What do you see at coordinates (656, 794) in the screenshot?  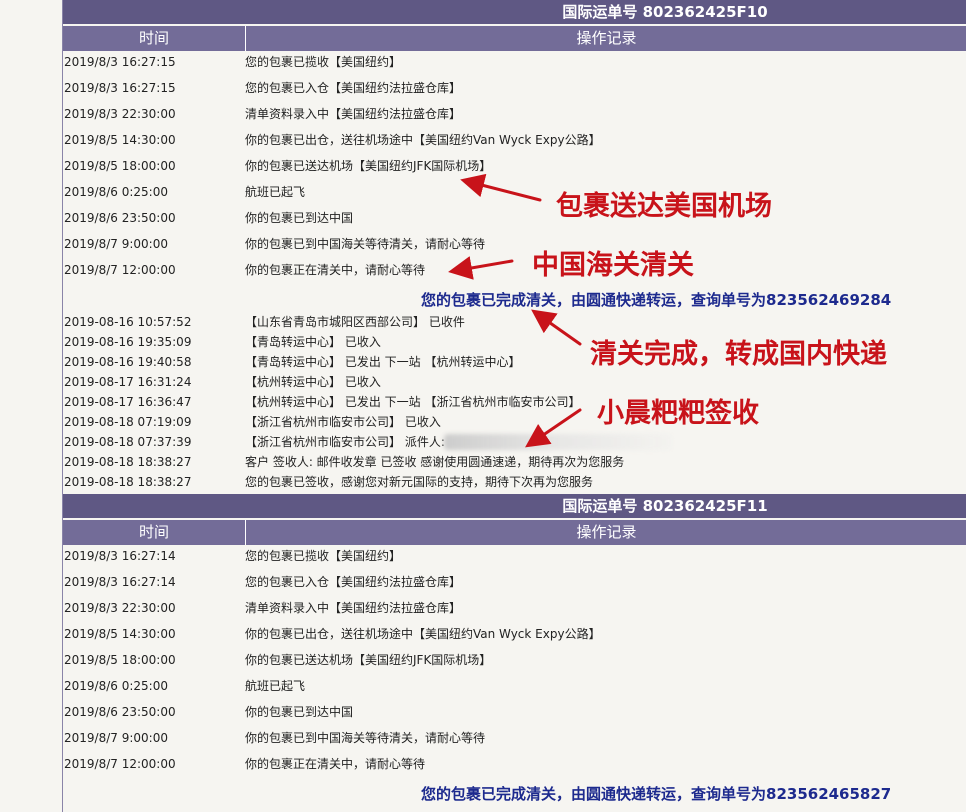 I see `clearance-notice: 您的包裹已完成清关，由圆通快递转运，查询单号为823562465827` at bounding box center [656, 794].